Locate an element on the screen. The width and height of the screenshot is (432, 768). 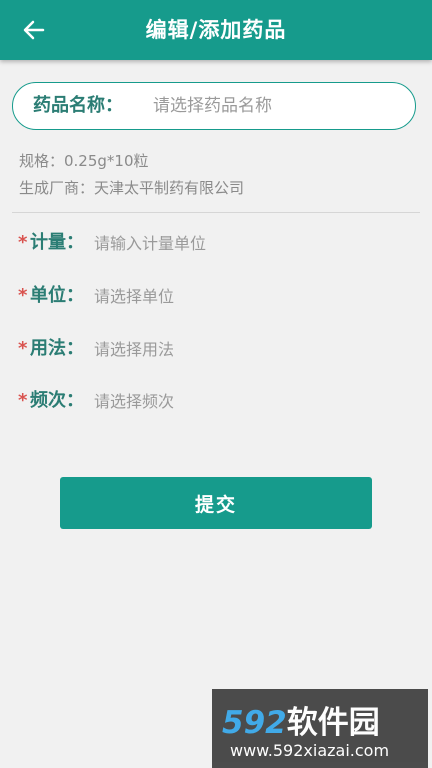
usage-row: * 用法： is located at coordinates (218, 349).